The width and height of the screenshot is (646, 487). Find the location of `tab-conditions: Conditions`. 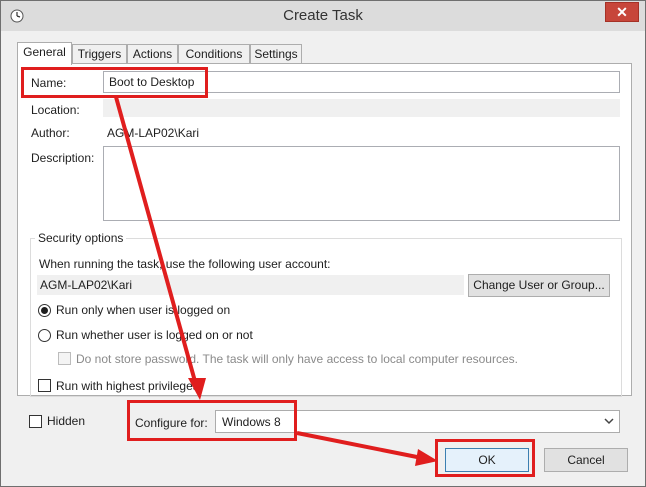

tab-conditions: Conditions is located at coordinates (214, 54).